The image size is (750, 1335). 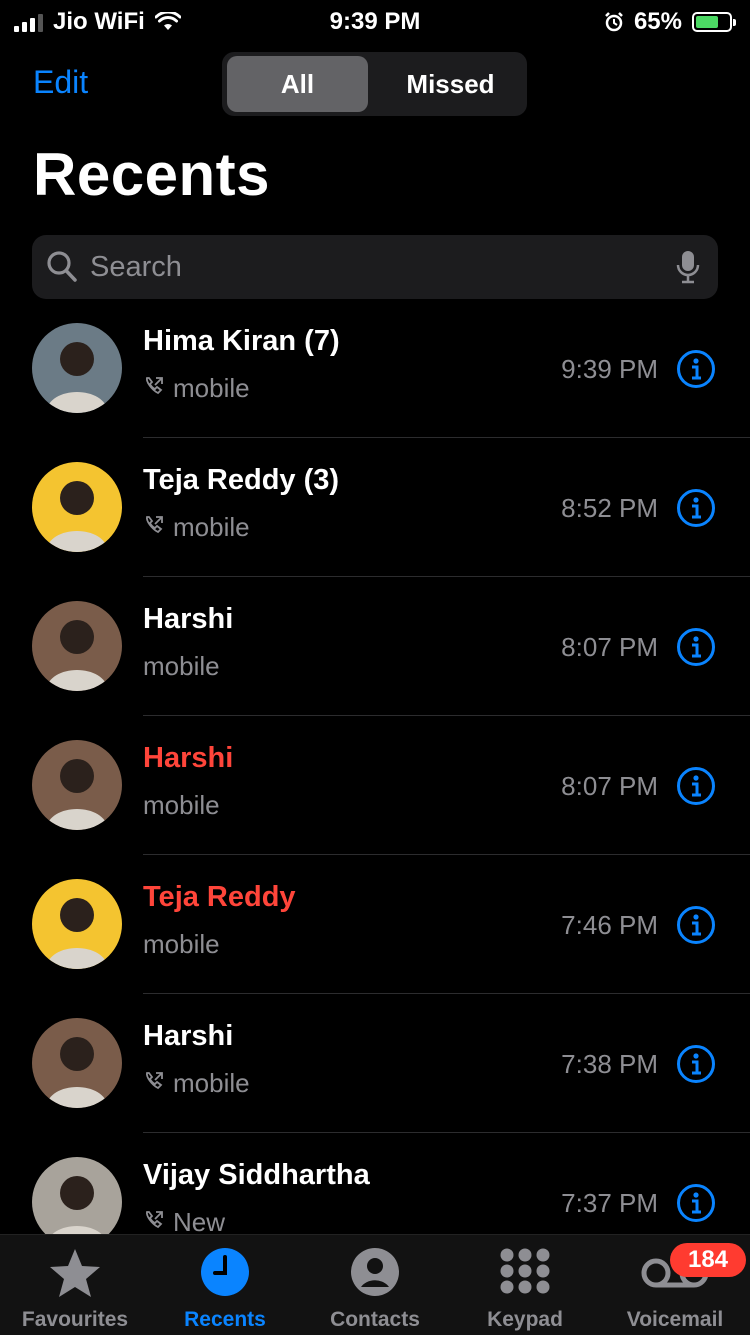 I want to click on tab-favourites: Favourites, so click(x=75, y=1285).